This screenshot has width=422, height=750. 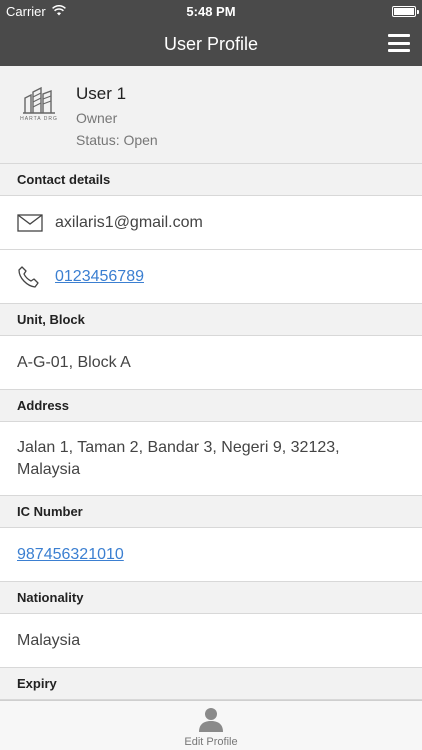 What do you see at coordinates (211, 684) in the screenshot?
I see `section-header-expiry: Expiry` at bounding box center [211, 684].